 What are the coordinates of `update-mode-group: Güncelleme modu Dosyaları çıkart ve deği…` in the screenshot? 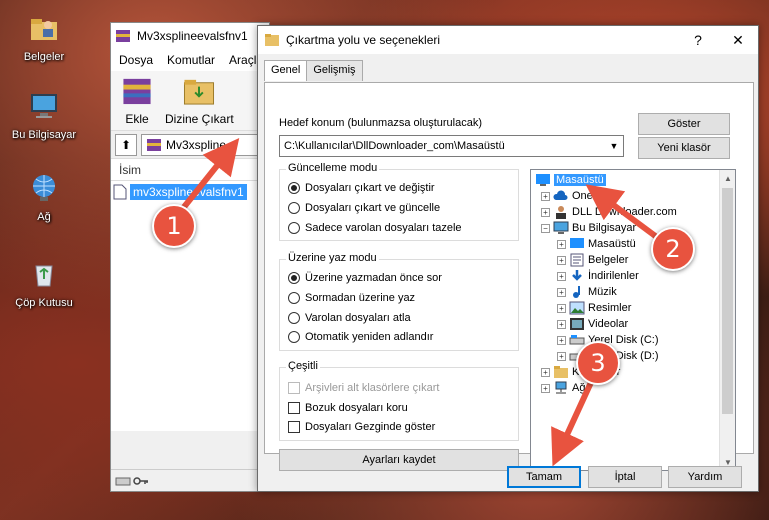 It's located at (399, 201).